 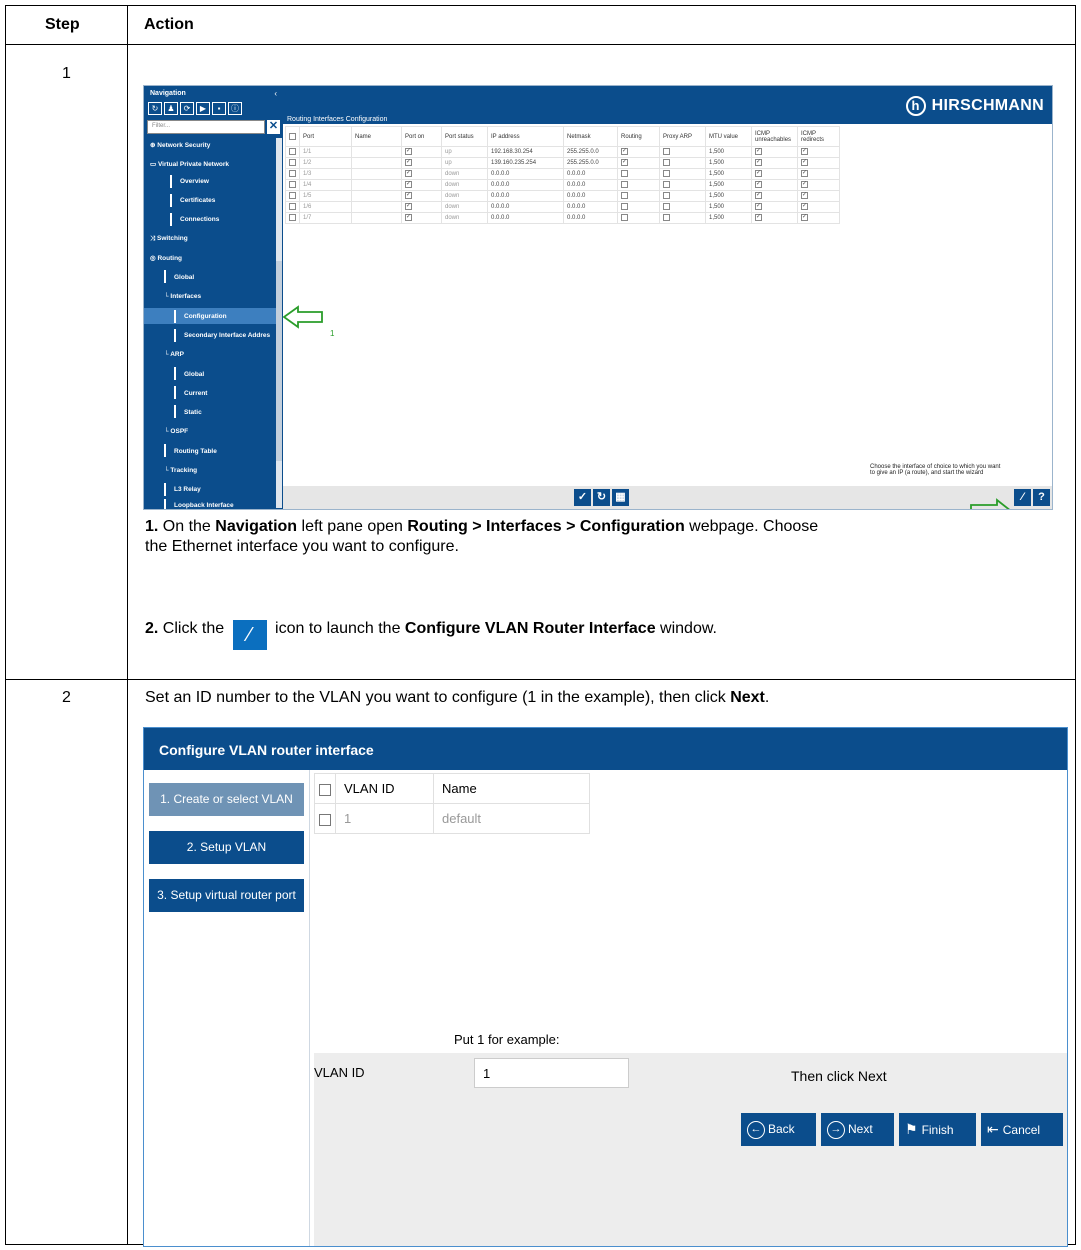 I want to click on col-ip-address: IP address, so click(x=525, y=136).